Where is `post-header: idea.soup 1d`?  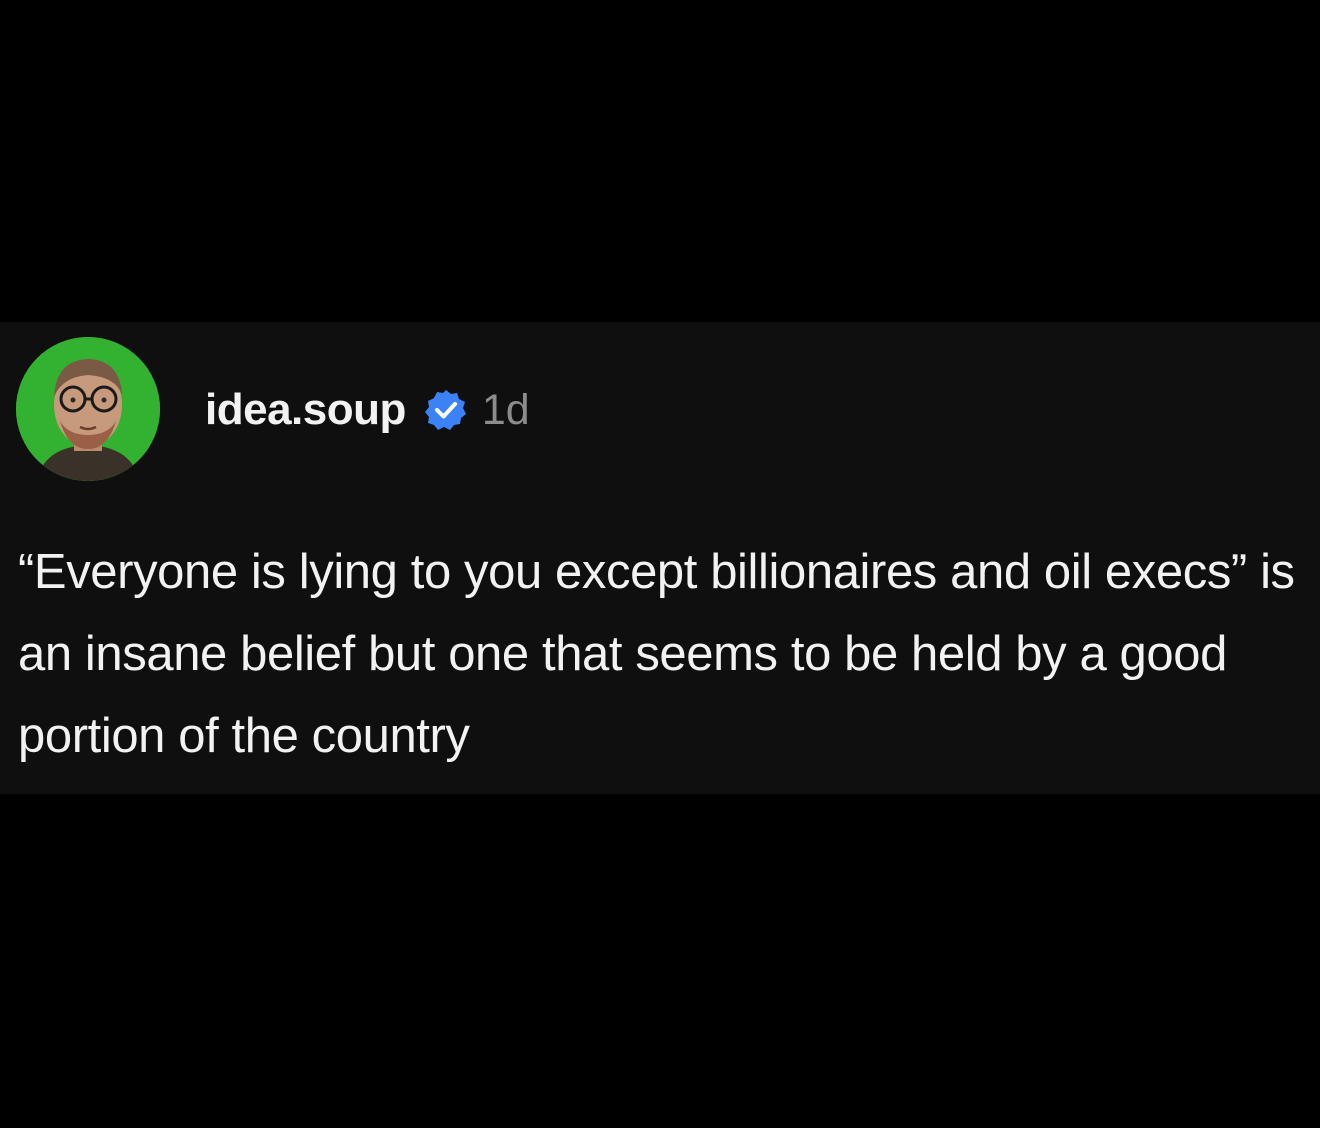
post-header: idea.soup 1d is located at coordinates (367, 410).